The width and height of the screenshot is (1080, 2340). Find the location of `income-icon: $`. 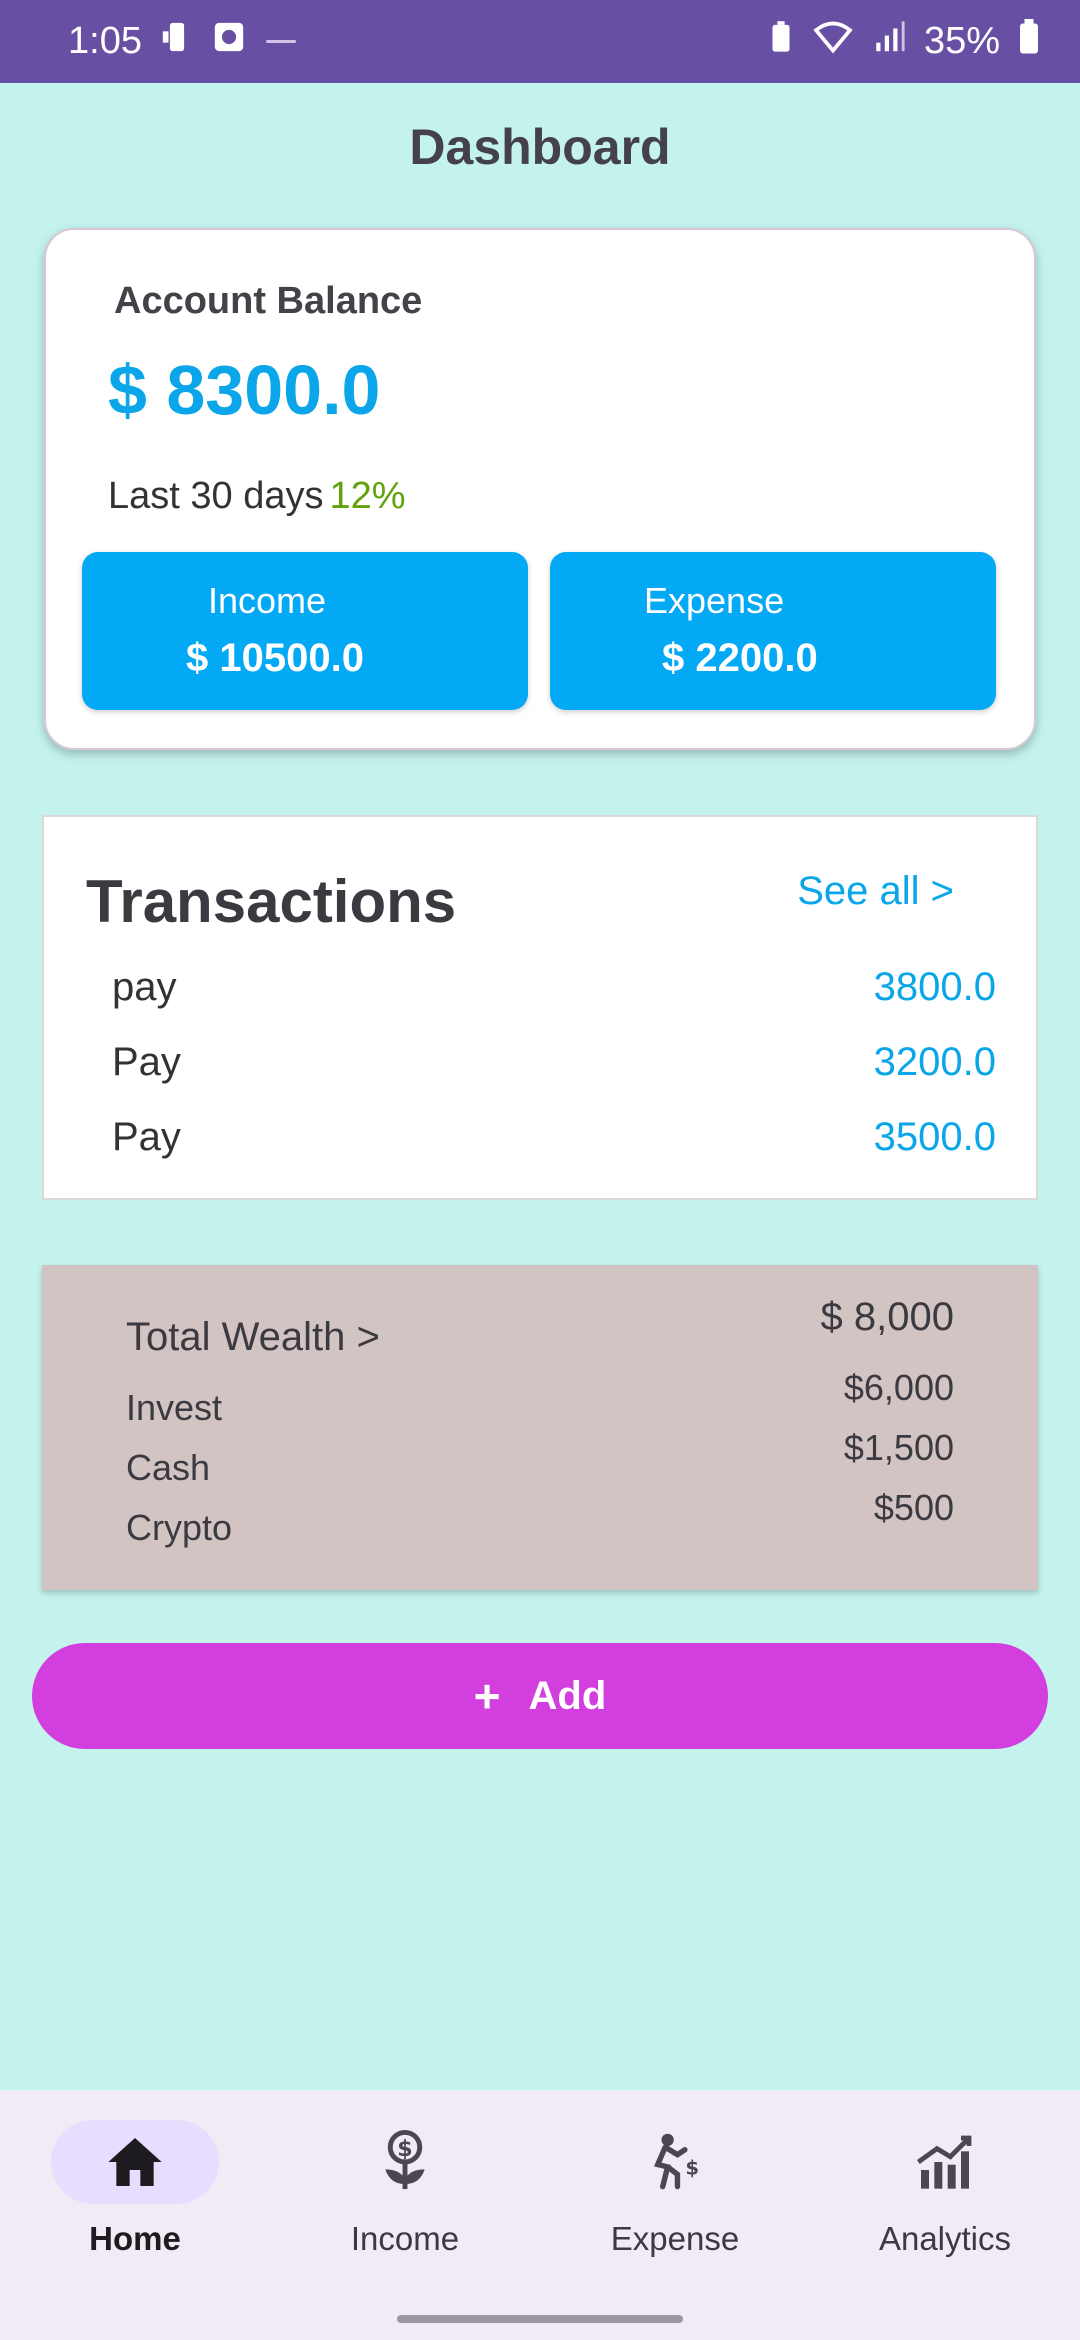

income-icon: $ is located at coordinates (405, 2162).